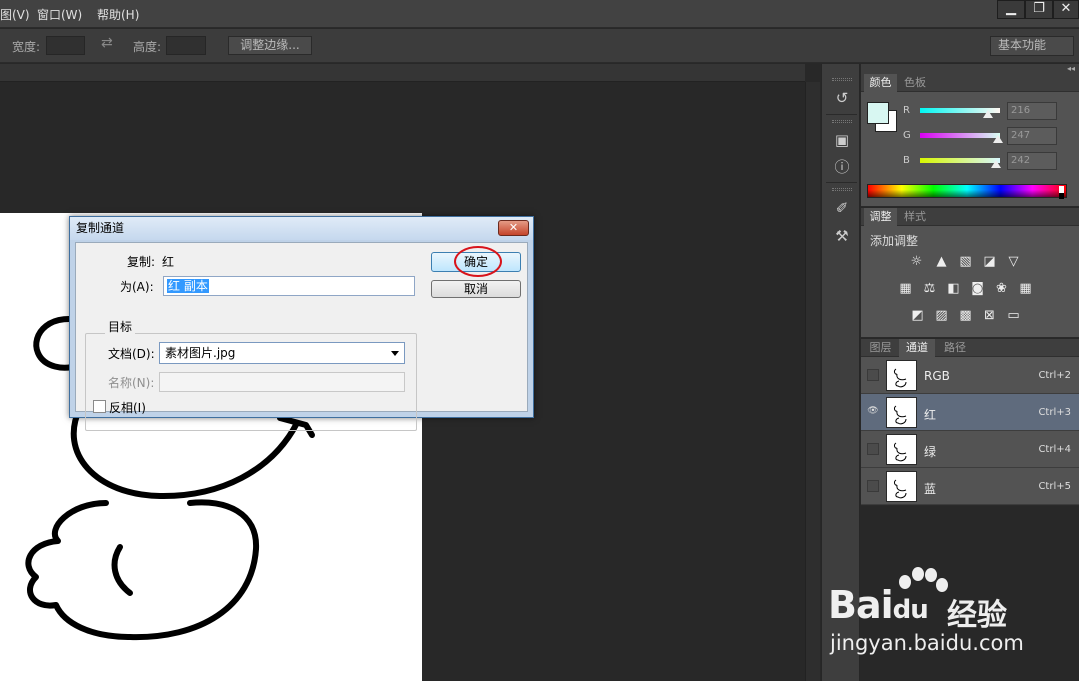  I want to click on copy-value: 红, so click(168, 262).